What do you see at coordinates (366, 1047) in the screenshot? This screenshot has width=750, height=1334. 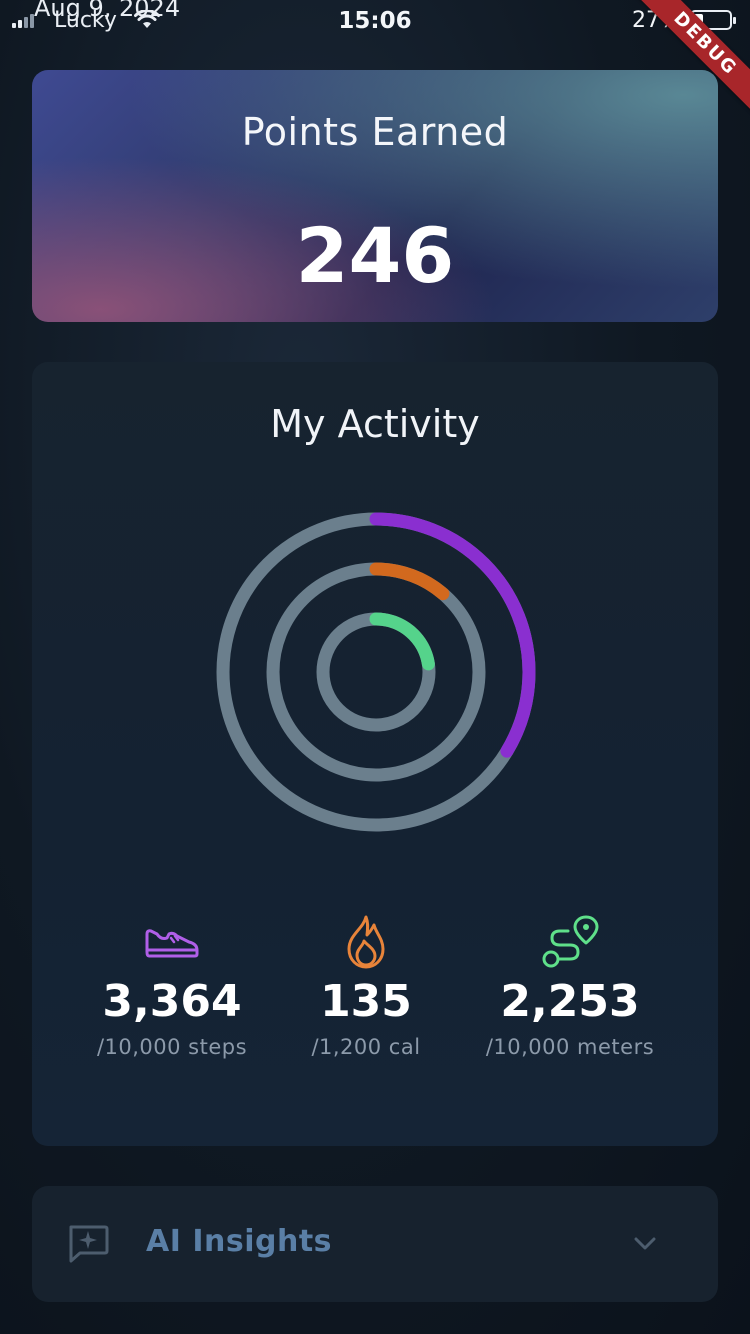 I see `calories-goal: /1,200 cal` at bounding box center [366, 1047].